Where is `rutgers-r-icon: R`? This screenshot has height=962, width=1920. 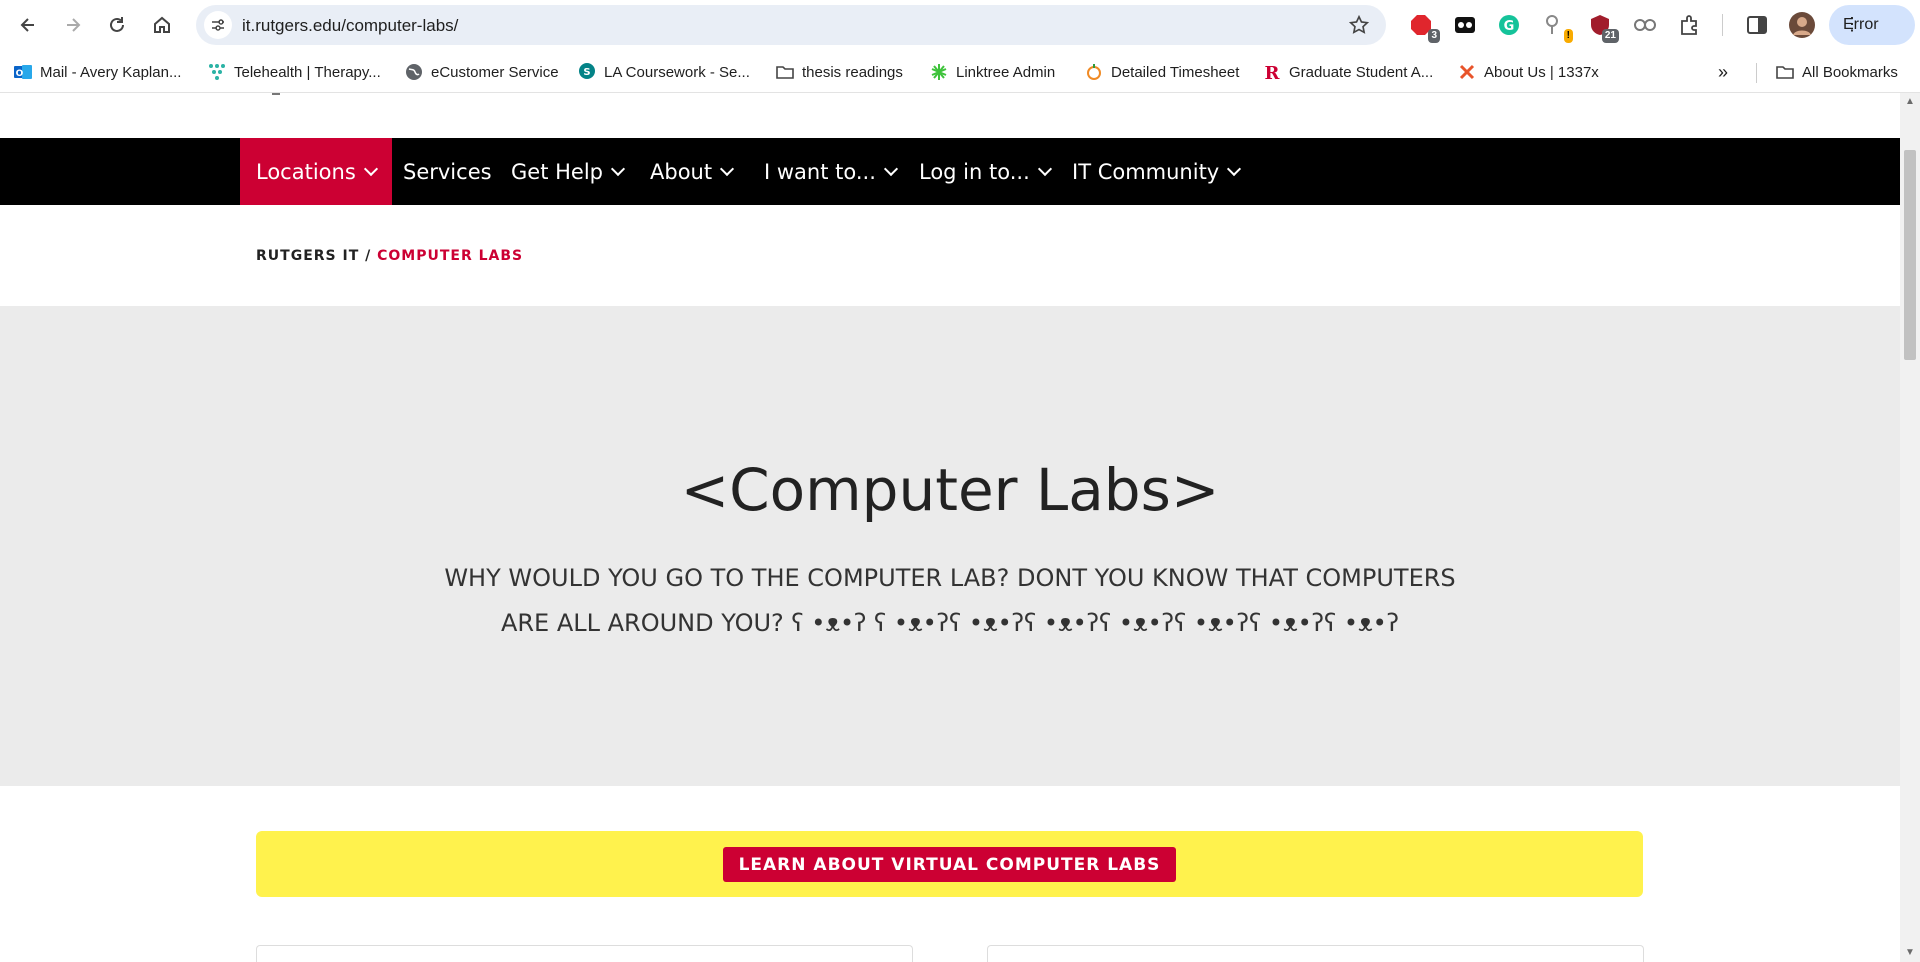 rutgers-r-icon: R is located at coordinates (1272, 72).